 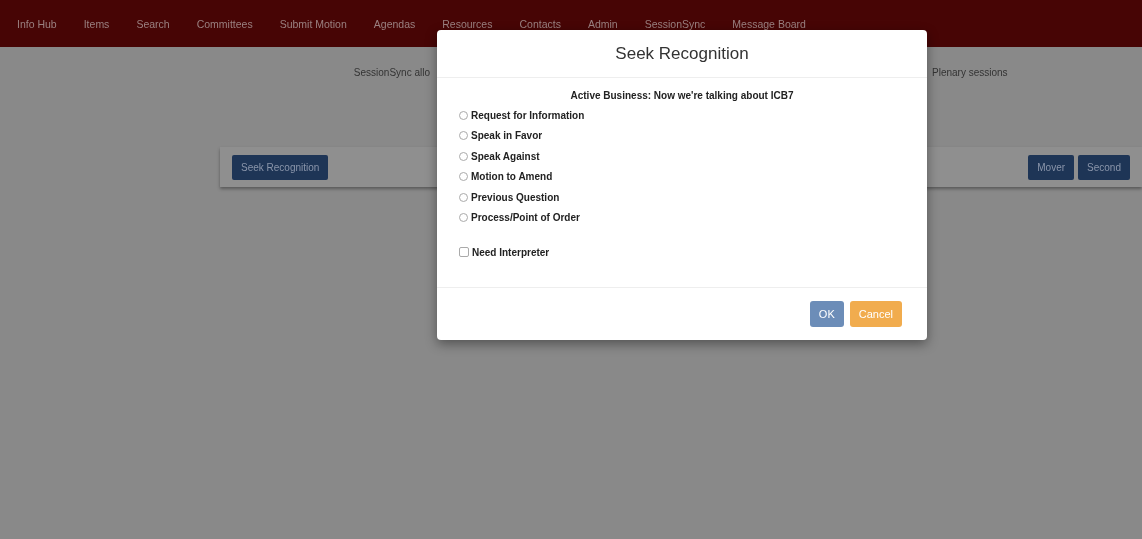 I want to click on seek-recognition-button: Seek Recognition, so click(x=280, y=167).